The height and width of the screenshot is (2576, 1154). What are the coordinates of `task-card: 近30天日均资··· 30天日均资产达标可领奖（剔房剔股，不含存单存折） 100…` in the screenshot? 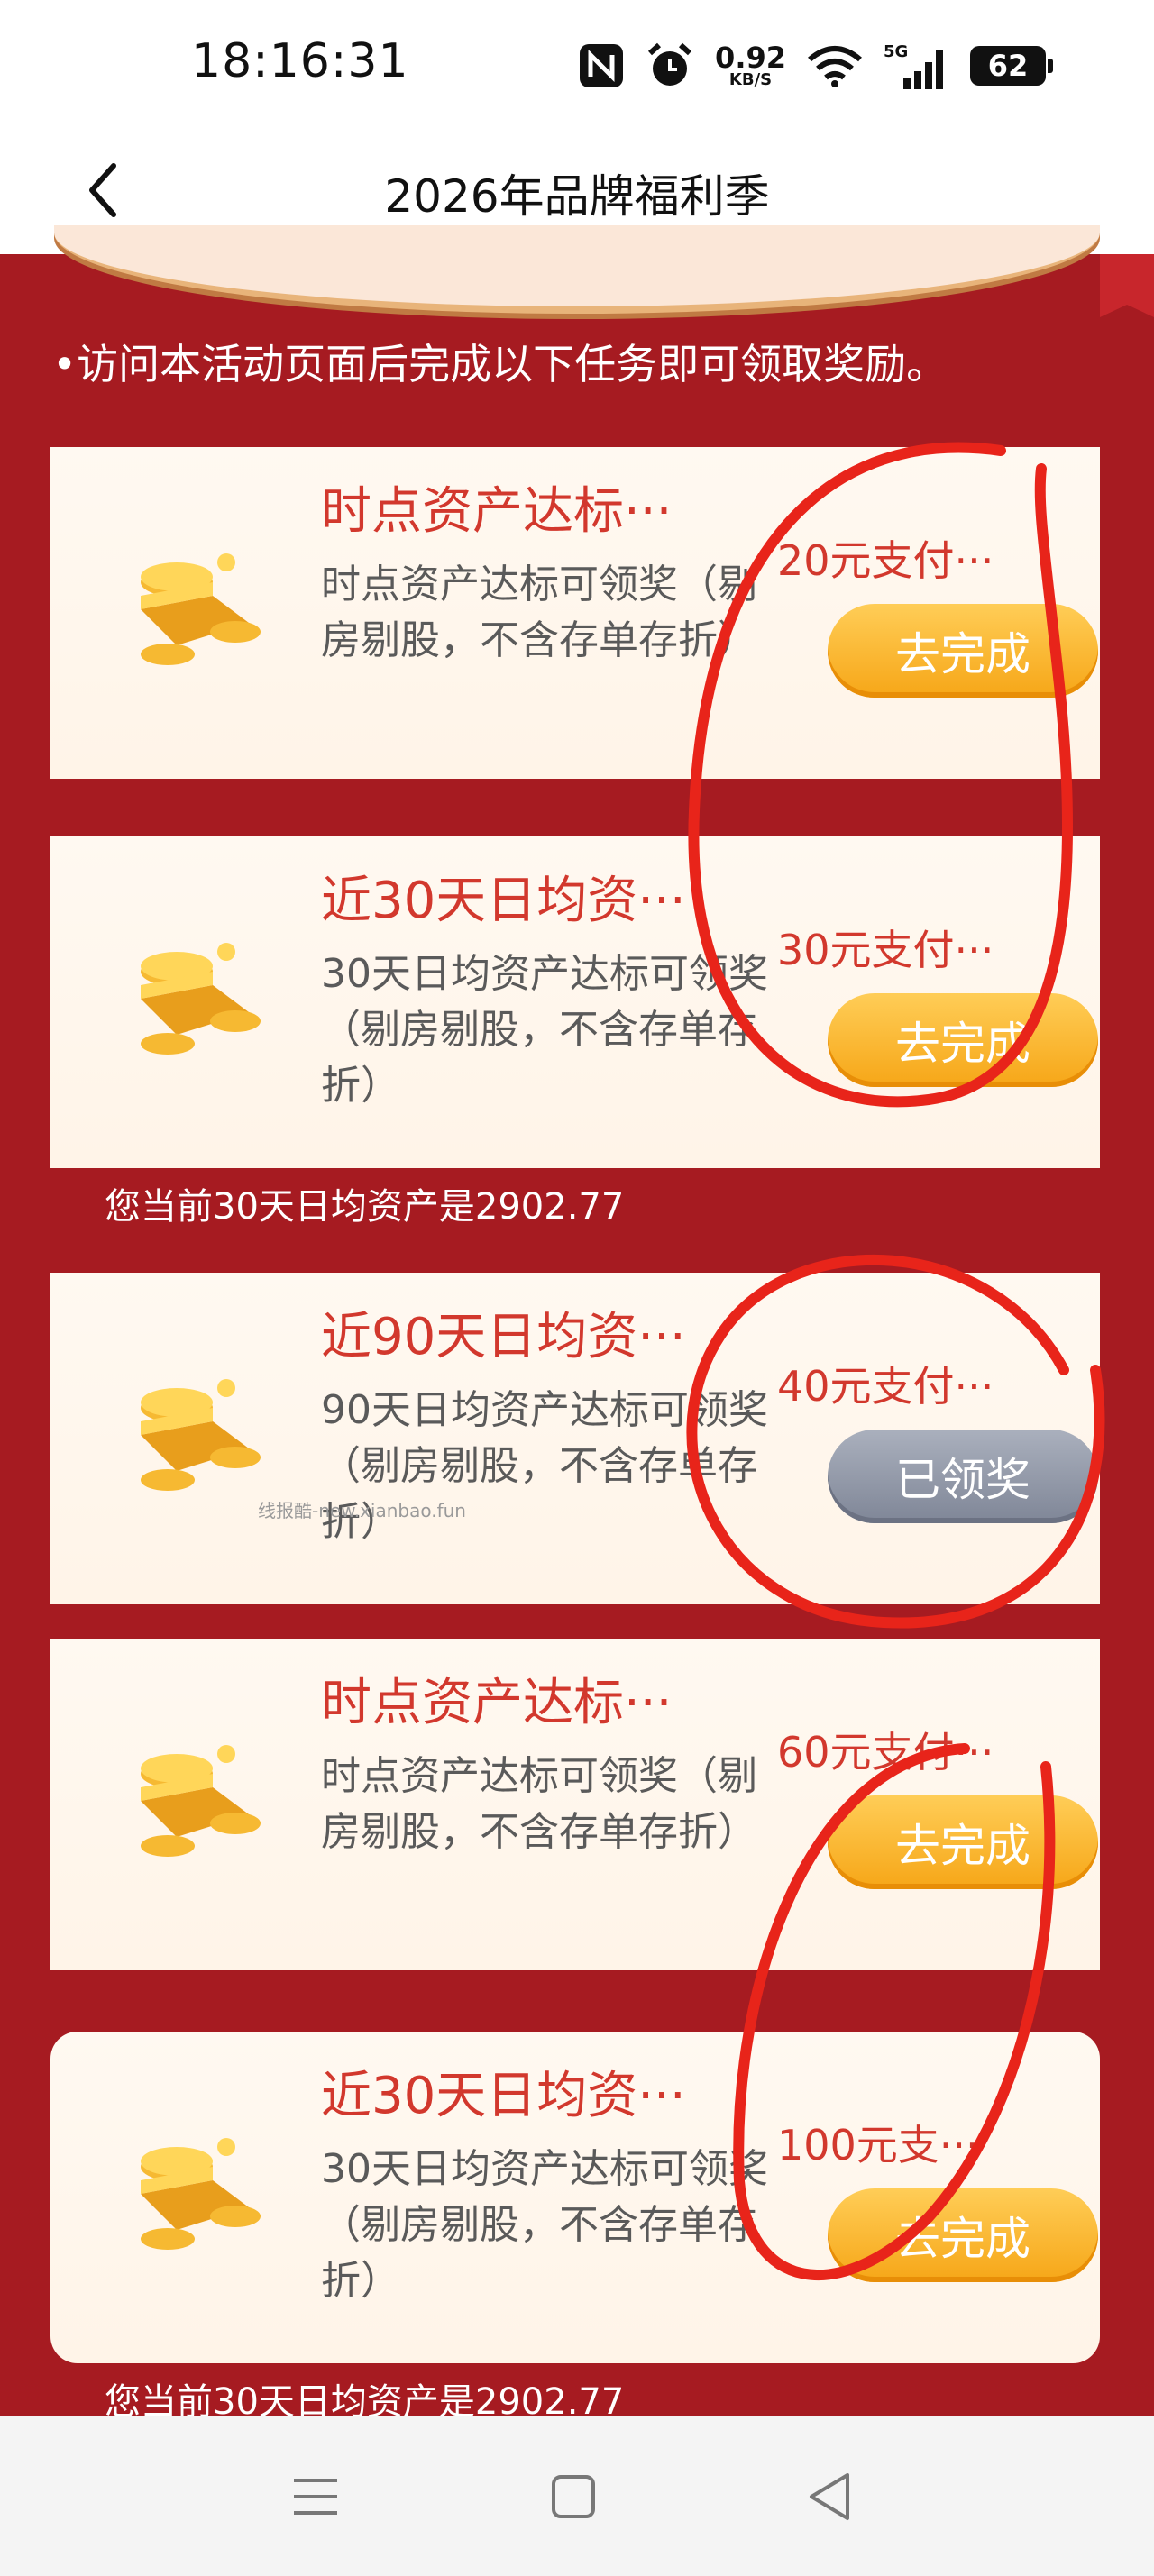 It's located at (575, 2197).